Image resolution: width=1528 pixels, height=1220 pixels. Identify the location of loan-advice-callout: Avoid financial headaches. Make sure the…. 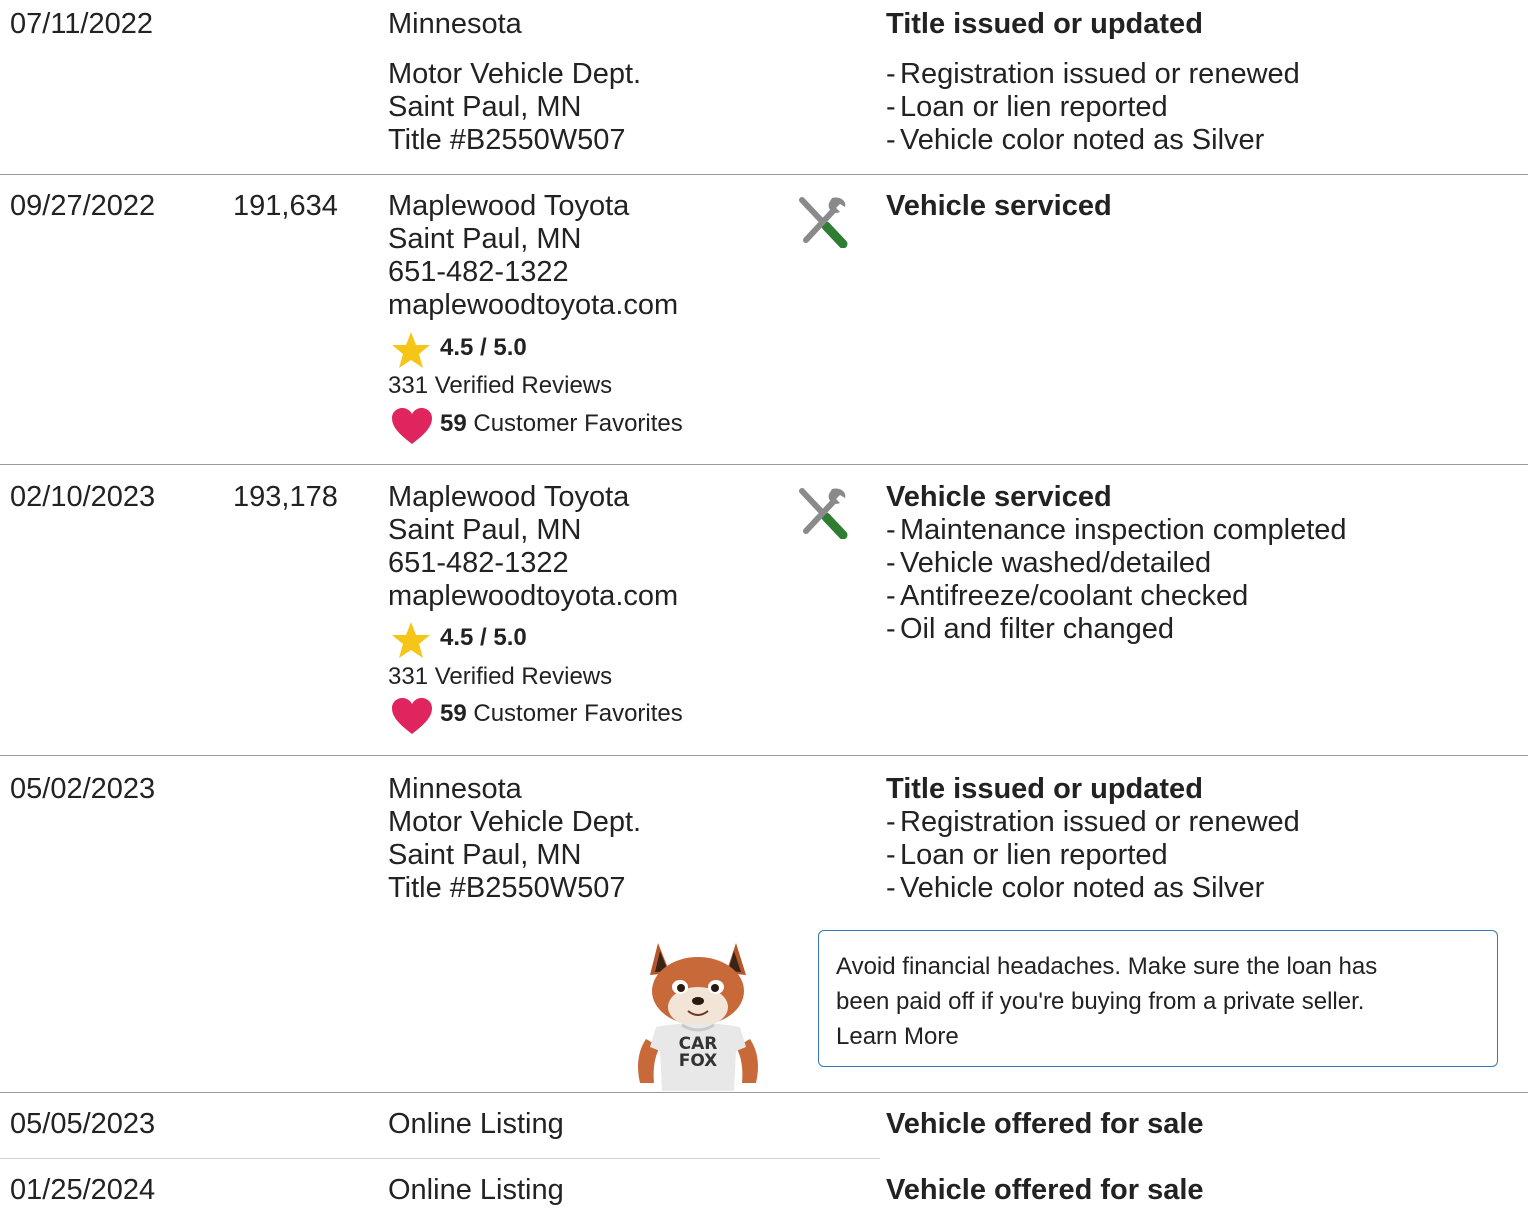
(1158, 998).